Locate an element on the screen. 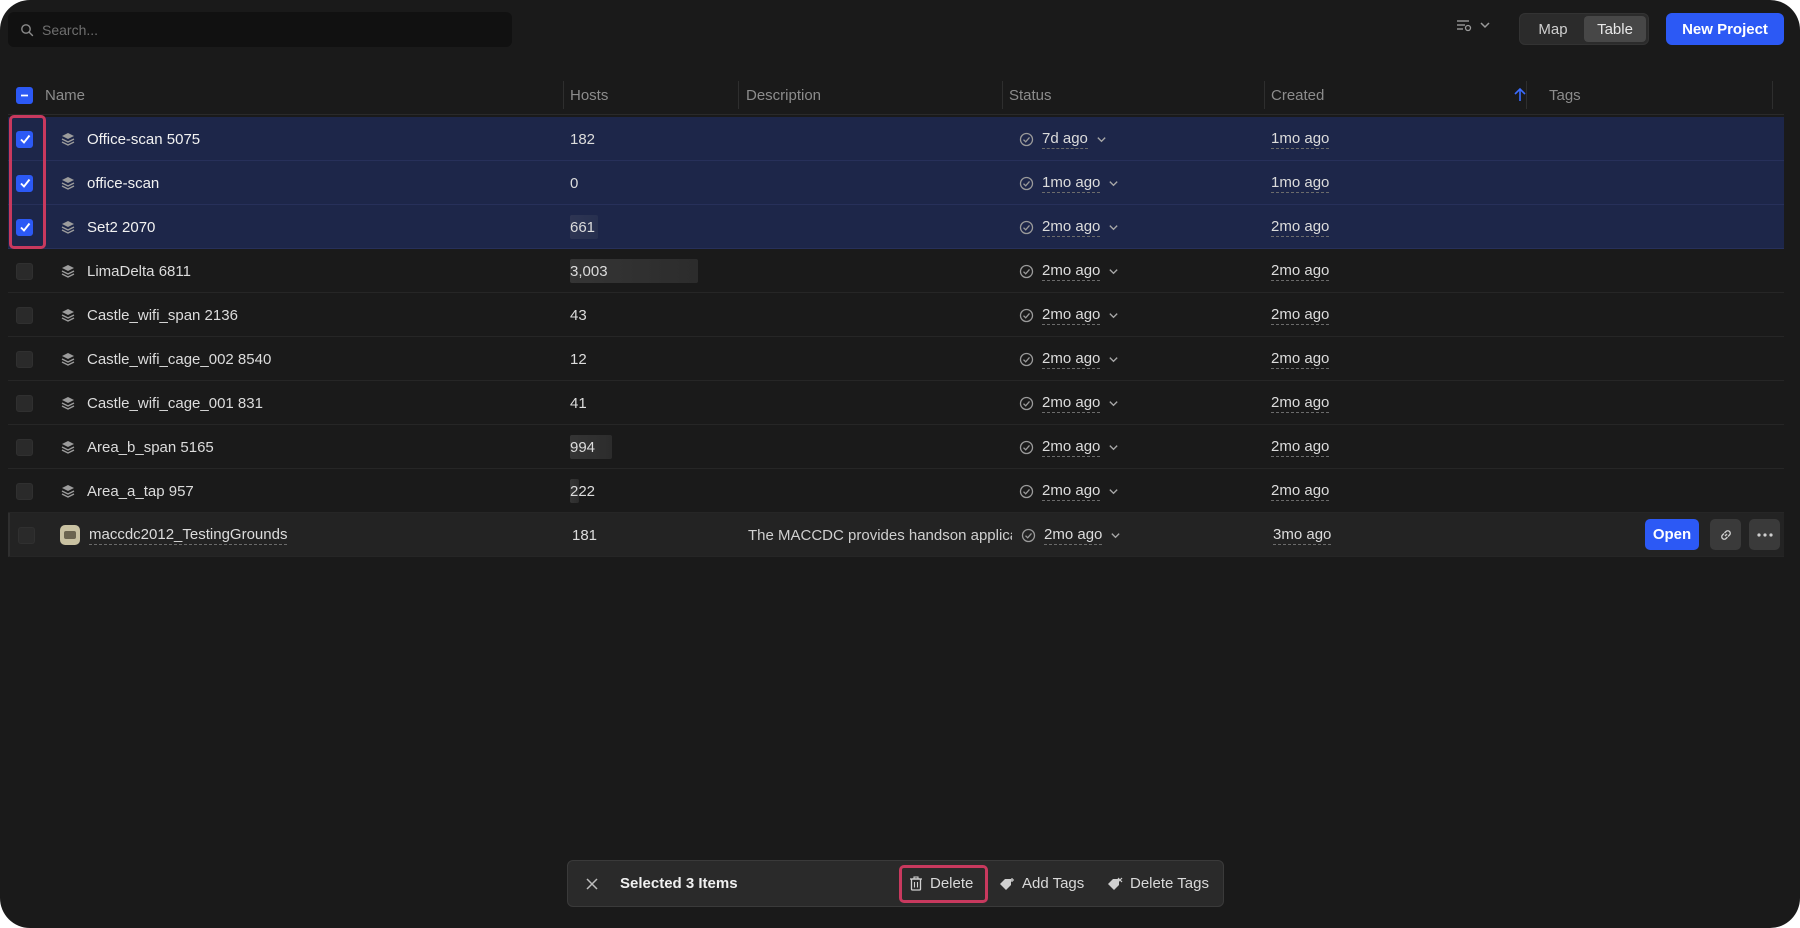  select-all-checkbox-cell is located at coordinates (24, 95).